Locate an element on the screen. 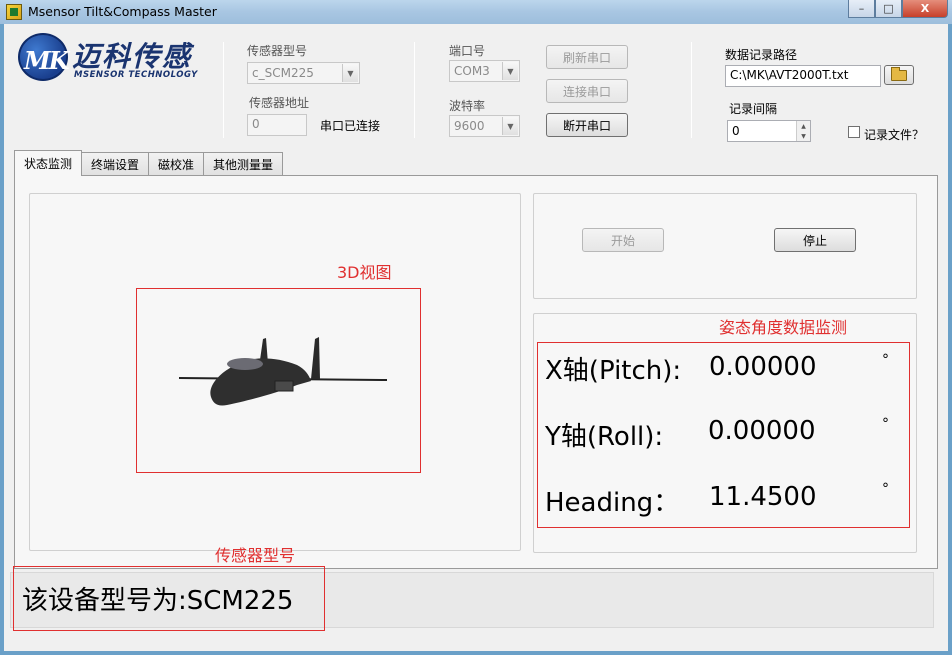 This screenshot has height=655, width=952. tab-other-measurements: 其他测量量 is located at coordinates (243, 164).